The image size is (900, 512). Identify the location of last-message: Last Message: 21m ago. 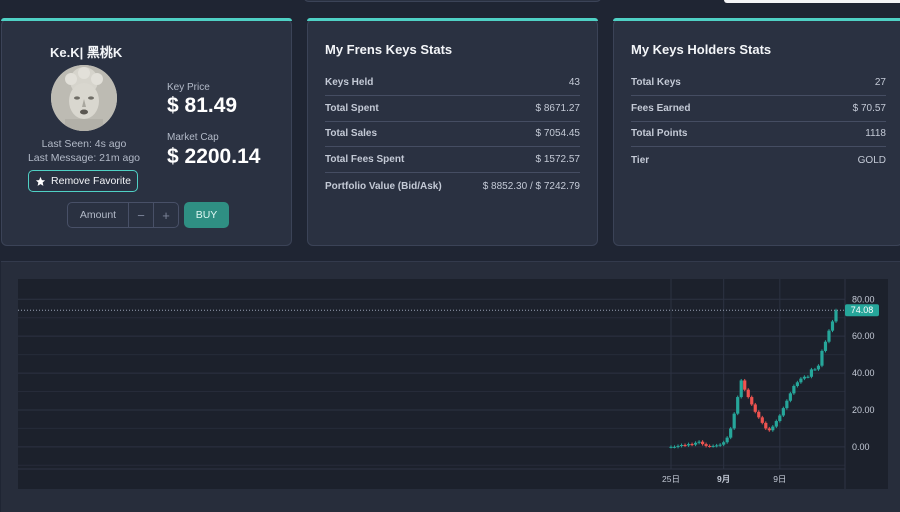
(84, 158).